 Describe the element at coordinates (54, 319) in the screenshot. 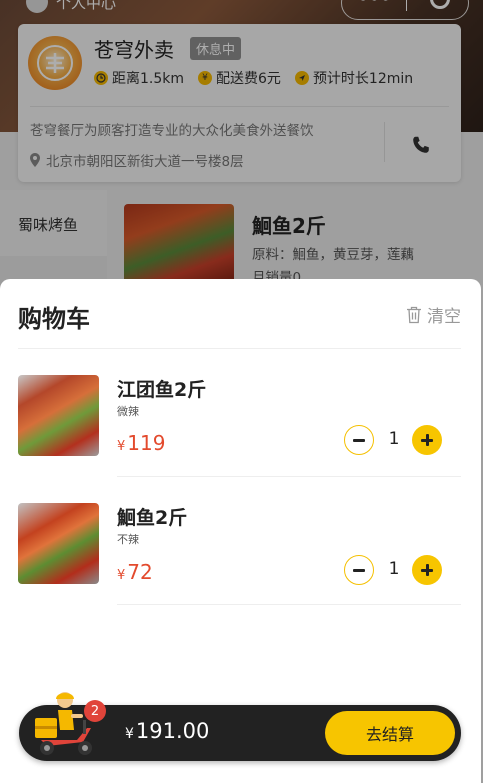

I see `cart-title: 购物车` at that location.